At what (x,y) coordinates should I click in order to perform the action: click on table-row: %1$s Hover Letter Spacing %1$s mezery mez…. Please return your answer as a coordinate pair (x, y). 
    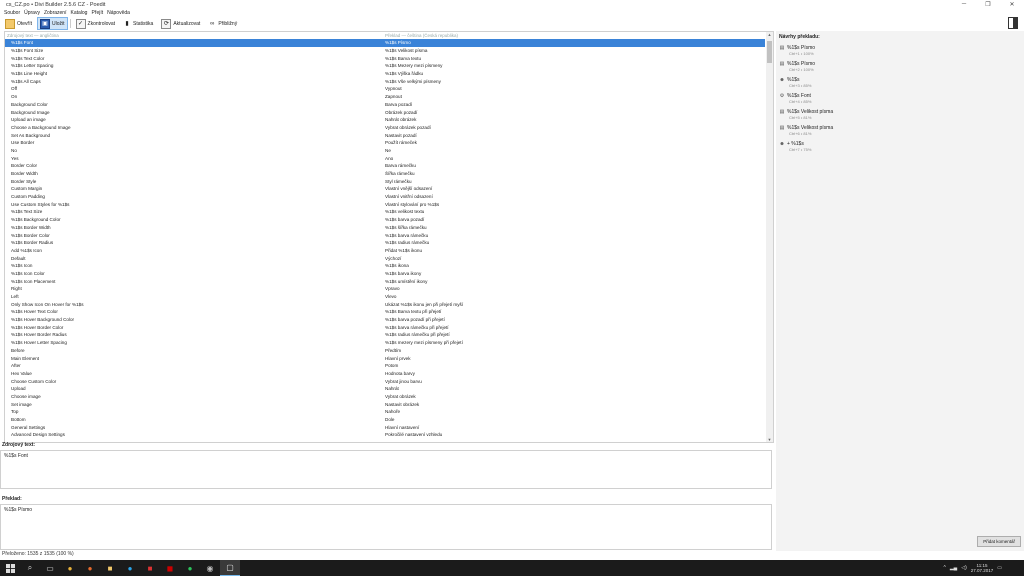
    Looking at the image, I should click on (385, 343).